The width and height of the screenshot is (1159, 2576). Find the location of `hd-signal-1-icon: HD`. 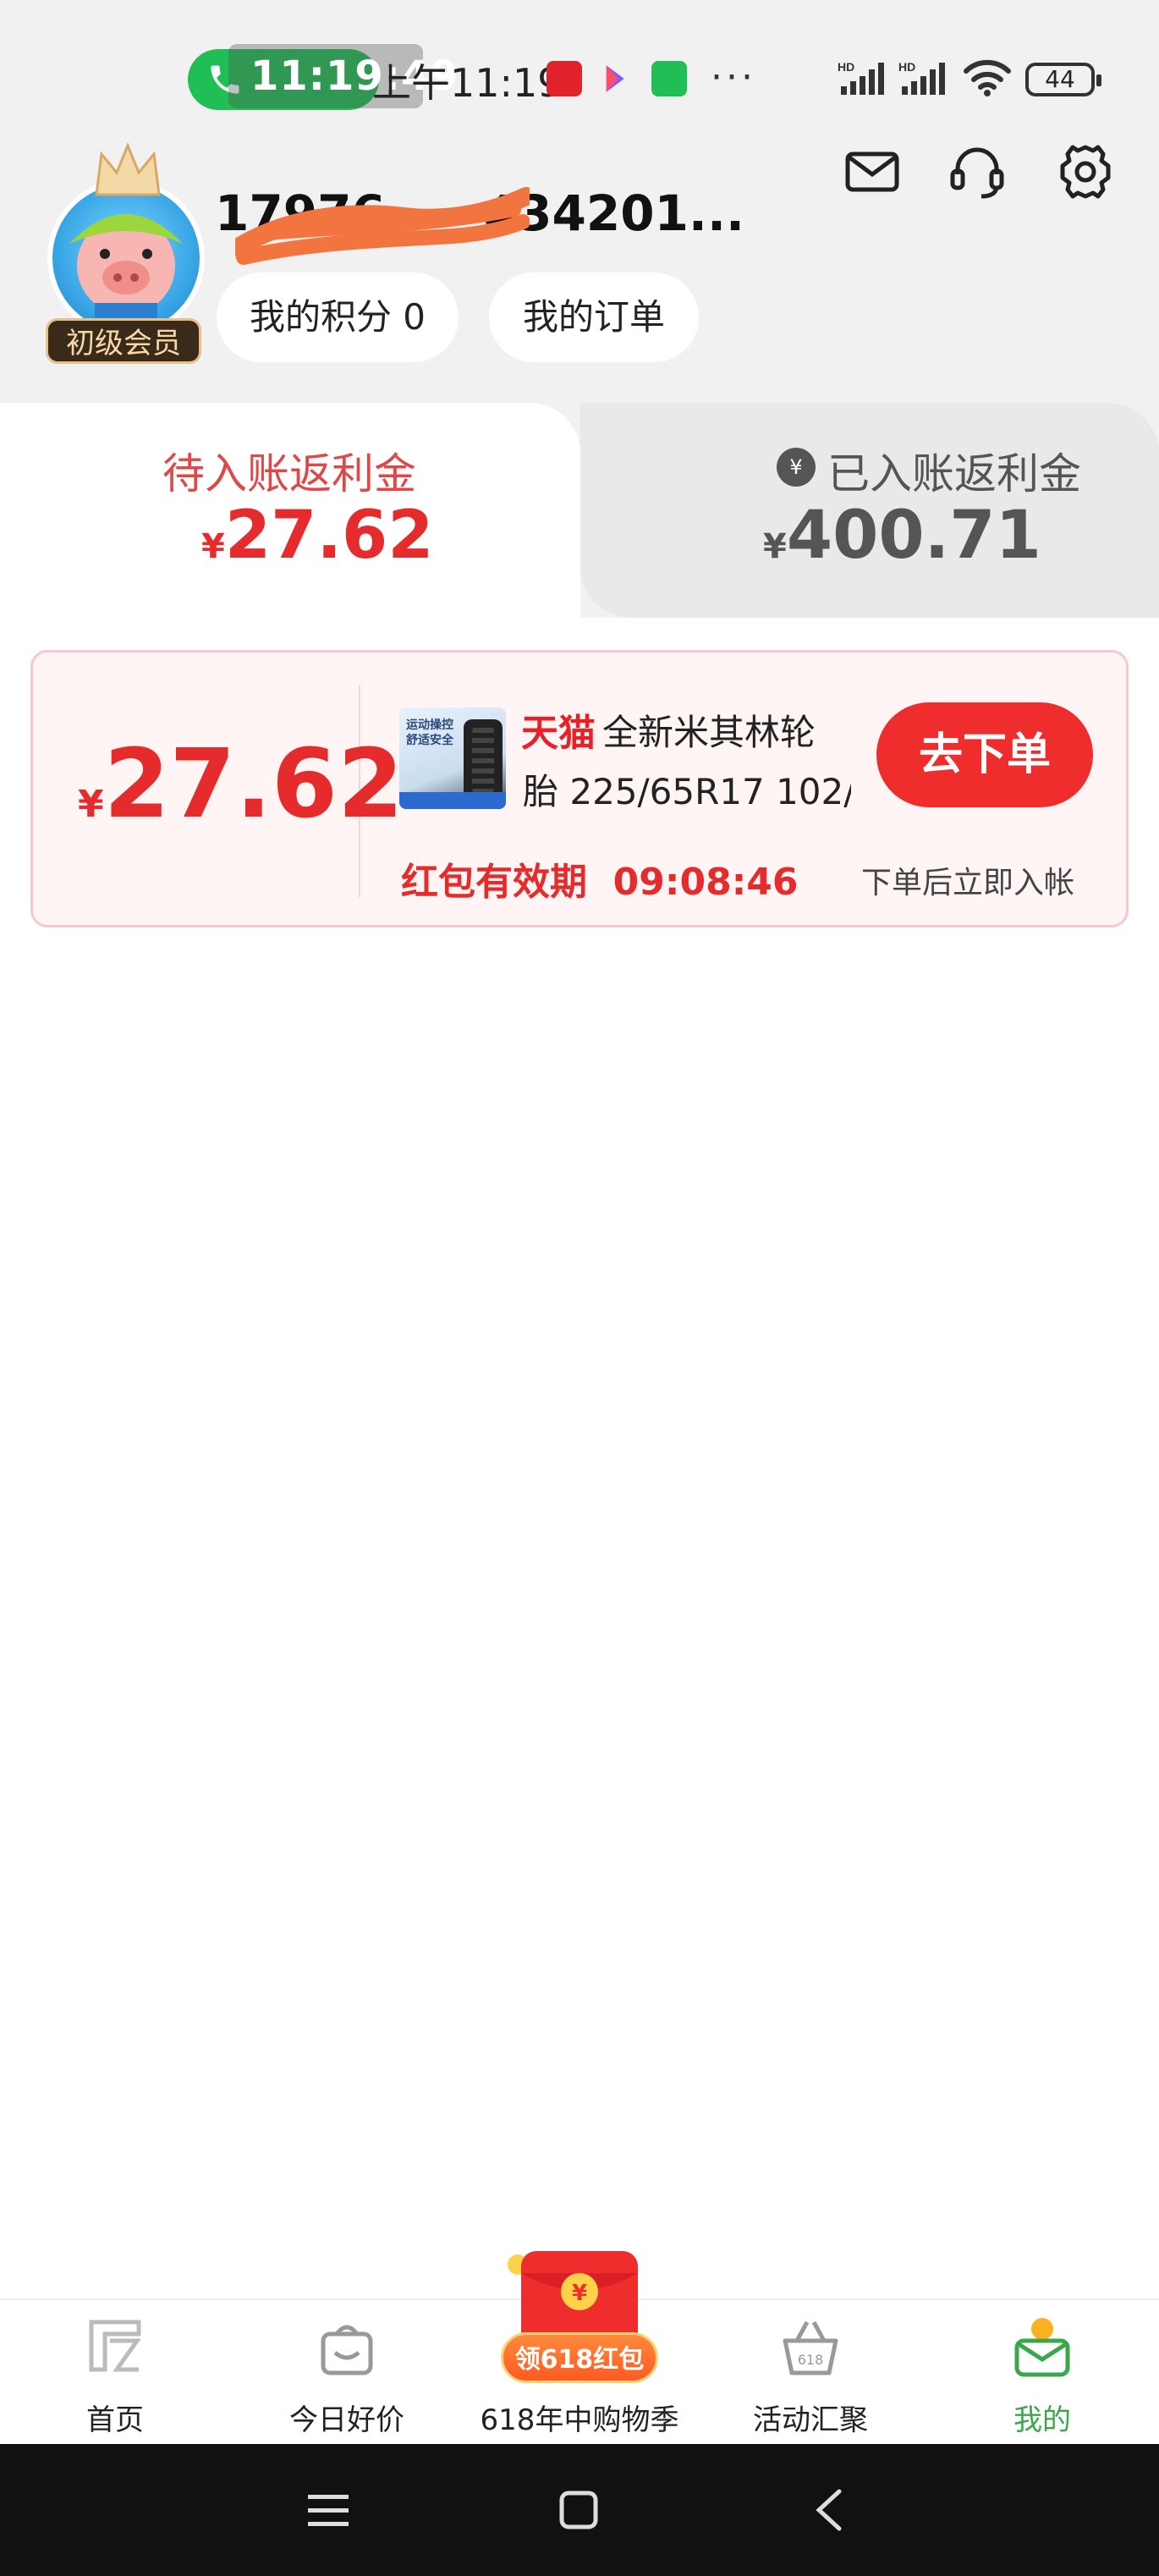

hd-signal-1-icon: HD is located at coordinates (861, 77).